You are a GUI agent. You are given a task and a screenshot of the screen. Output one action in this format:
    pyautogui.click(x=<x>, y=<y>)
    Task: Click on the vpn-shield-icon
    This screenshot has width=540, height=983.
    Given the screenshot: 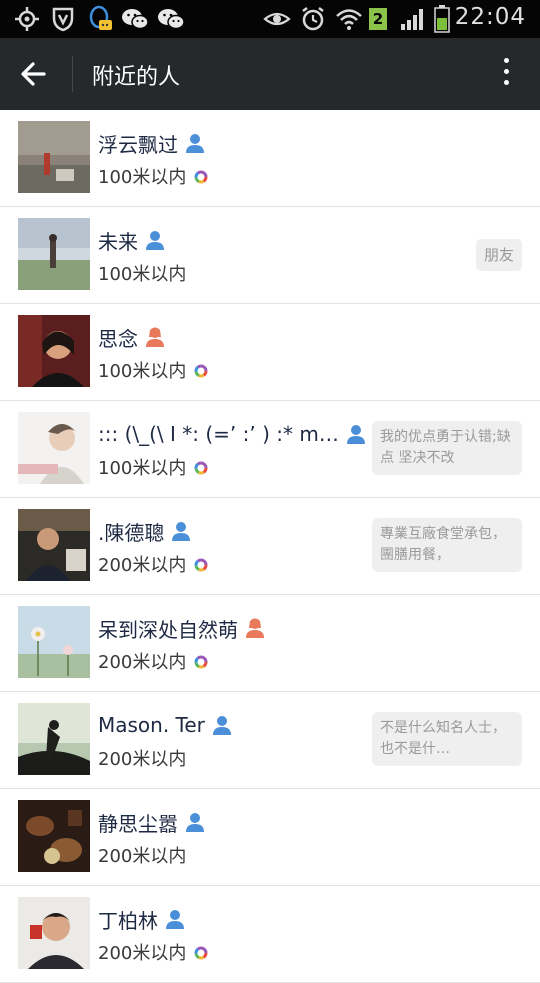 What is the action you would take?
    pyautogui.click(x=63, y=19)
    